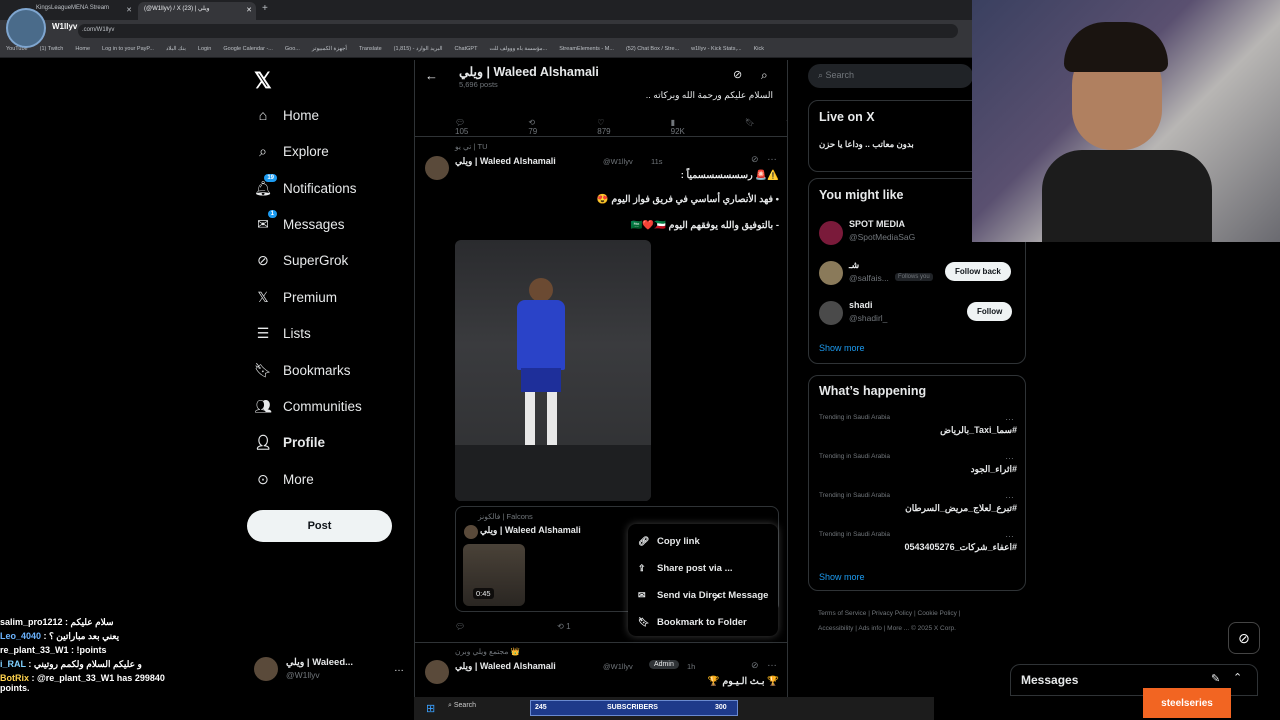 This screenshot has width=1280, height=720. What do you see at coordinates (1215, 678) in the screenshot?
I see `compose-message-icon: ✎` at bounding box center [1215, 678].